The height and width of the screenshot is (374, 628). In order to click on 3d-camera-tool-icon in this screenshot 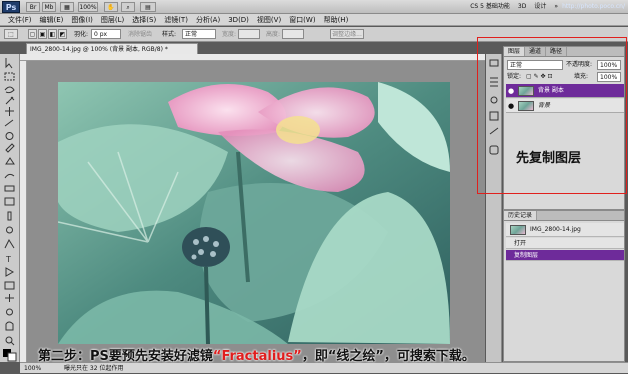, I will do `click(9, 312)`.